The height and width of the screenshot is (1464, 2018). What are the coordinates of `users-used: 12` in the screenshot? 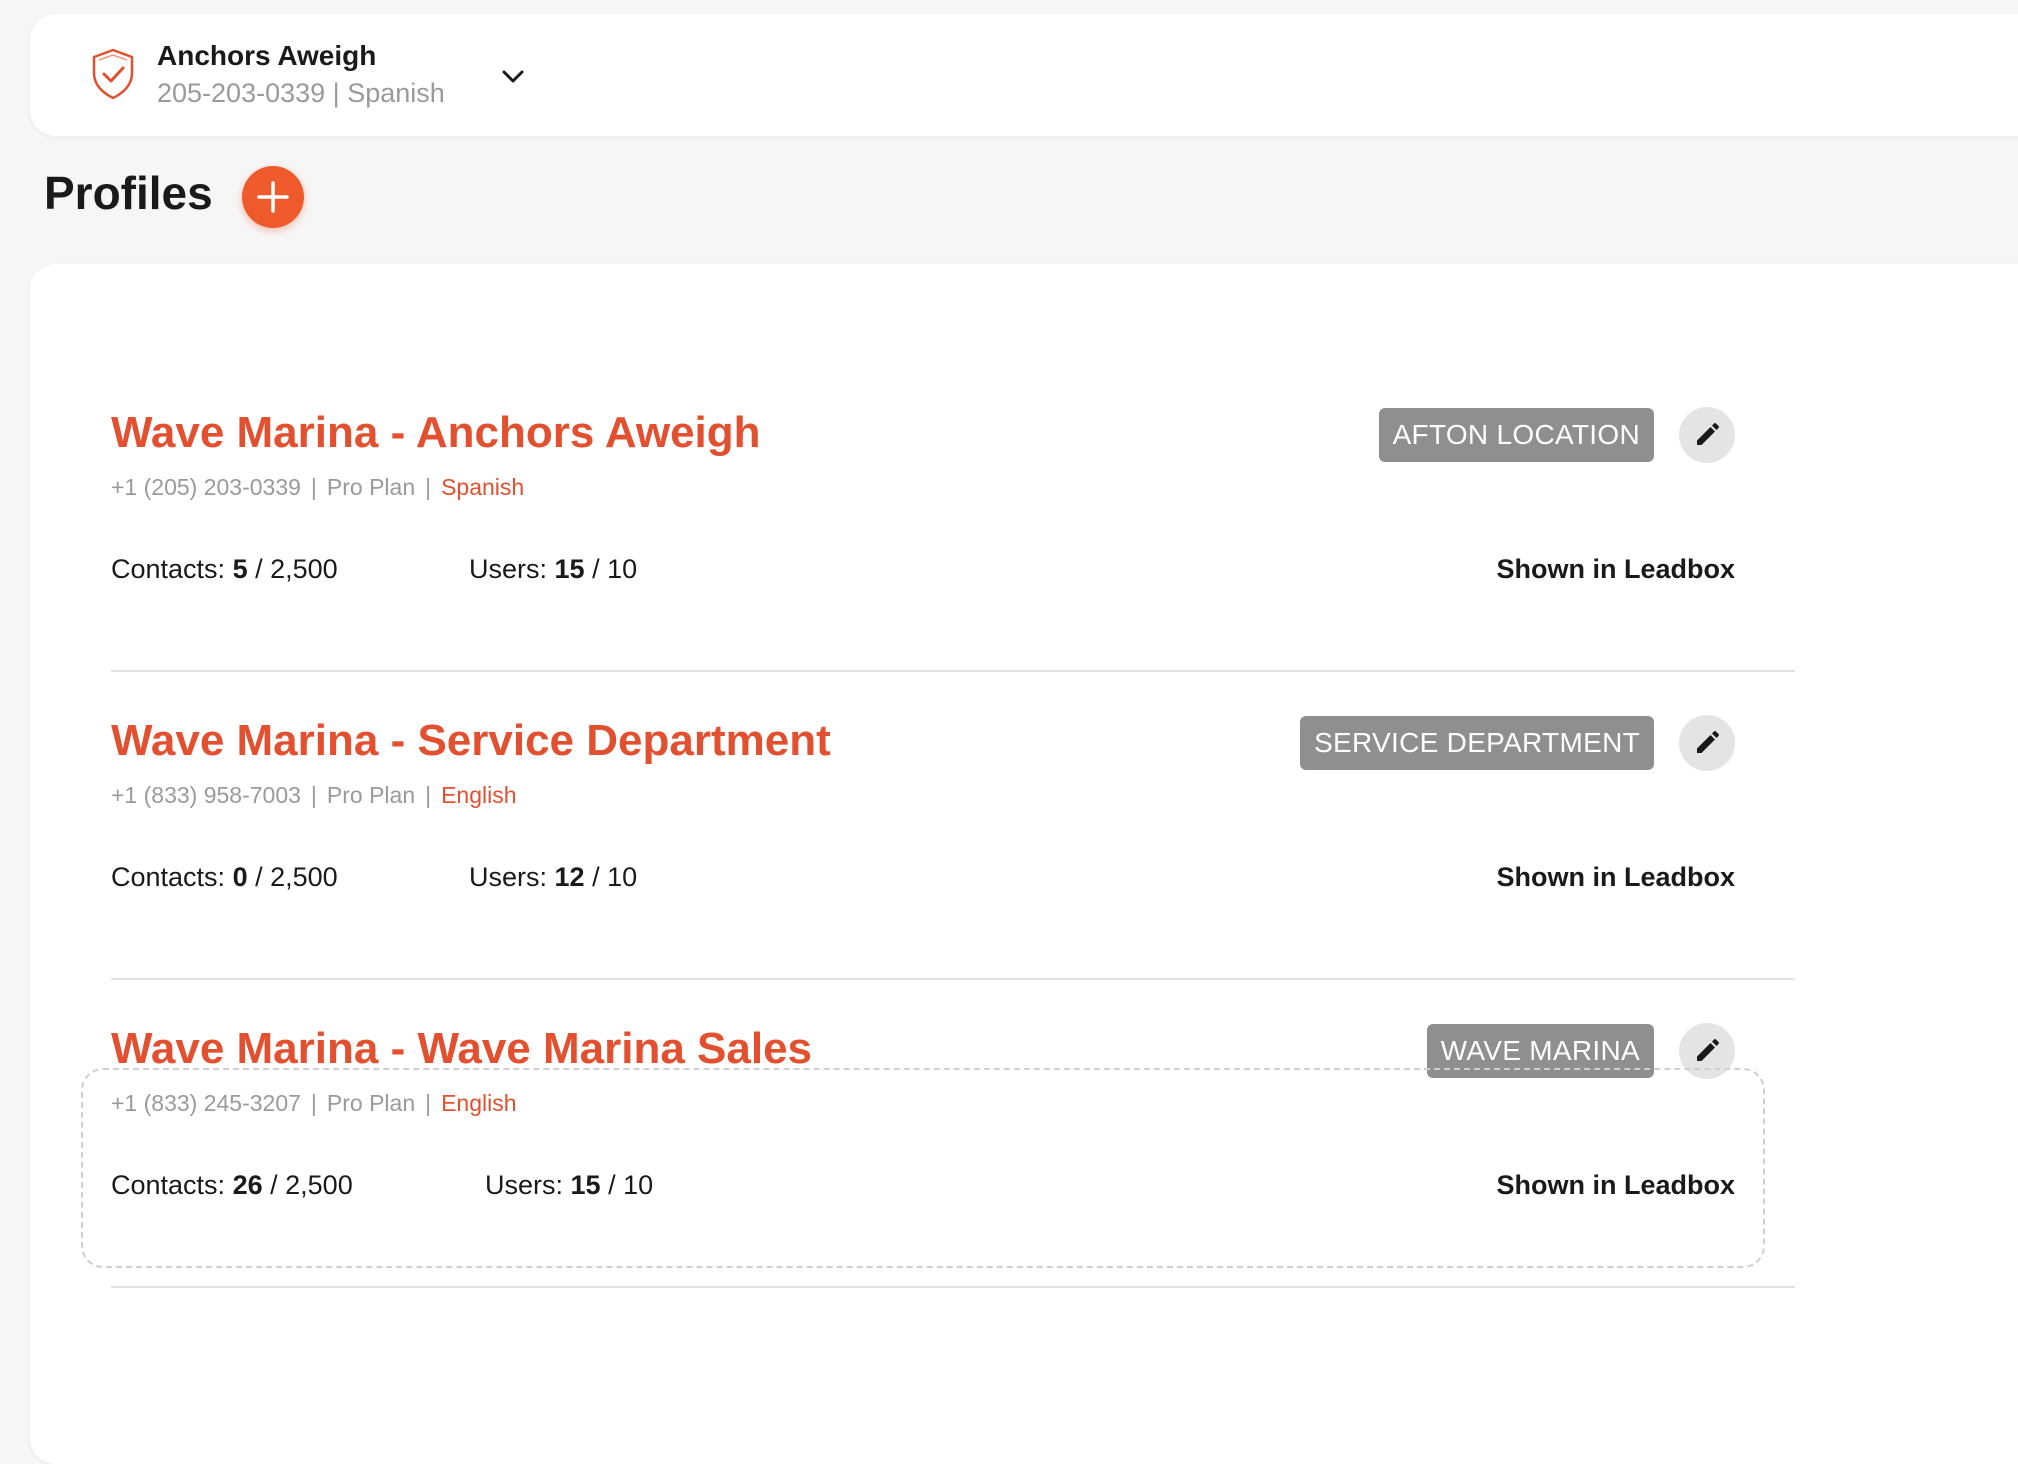 It's located at (569, 877).